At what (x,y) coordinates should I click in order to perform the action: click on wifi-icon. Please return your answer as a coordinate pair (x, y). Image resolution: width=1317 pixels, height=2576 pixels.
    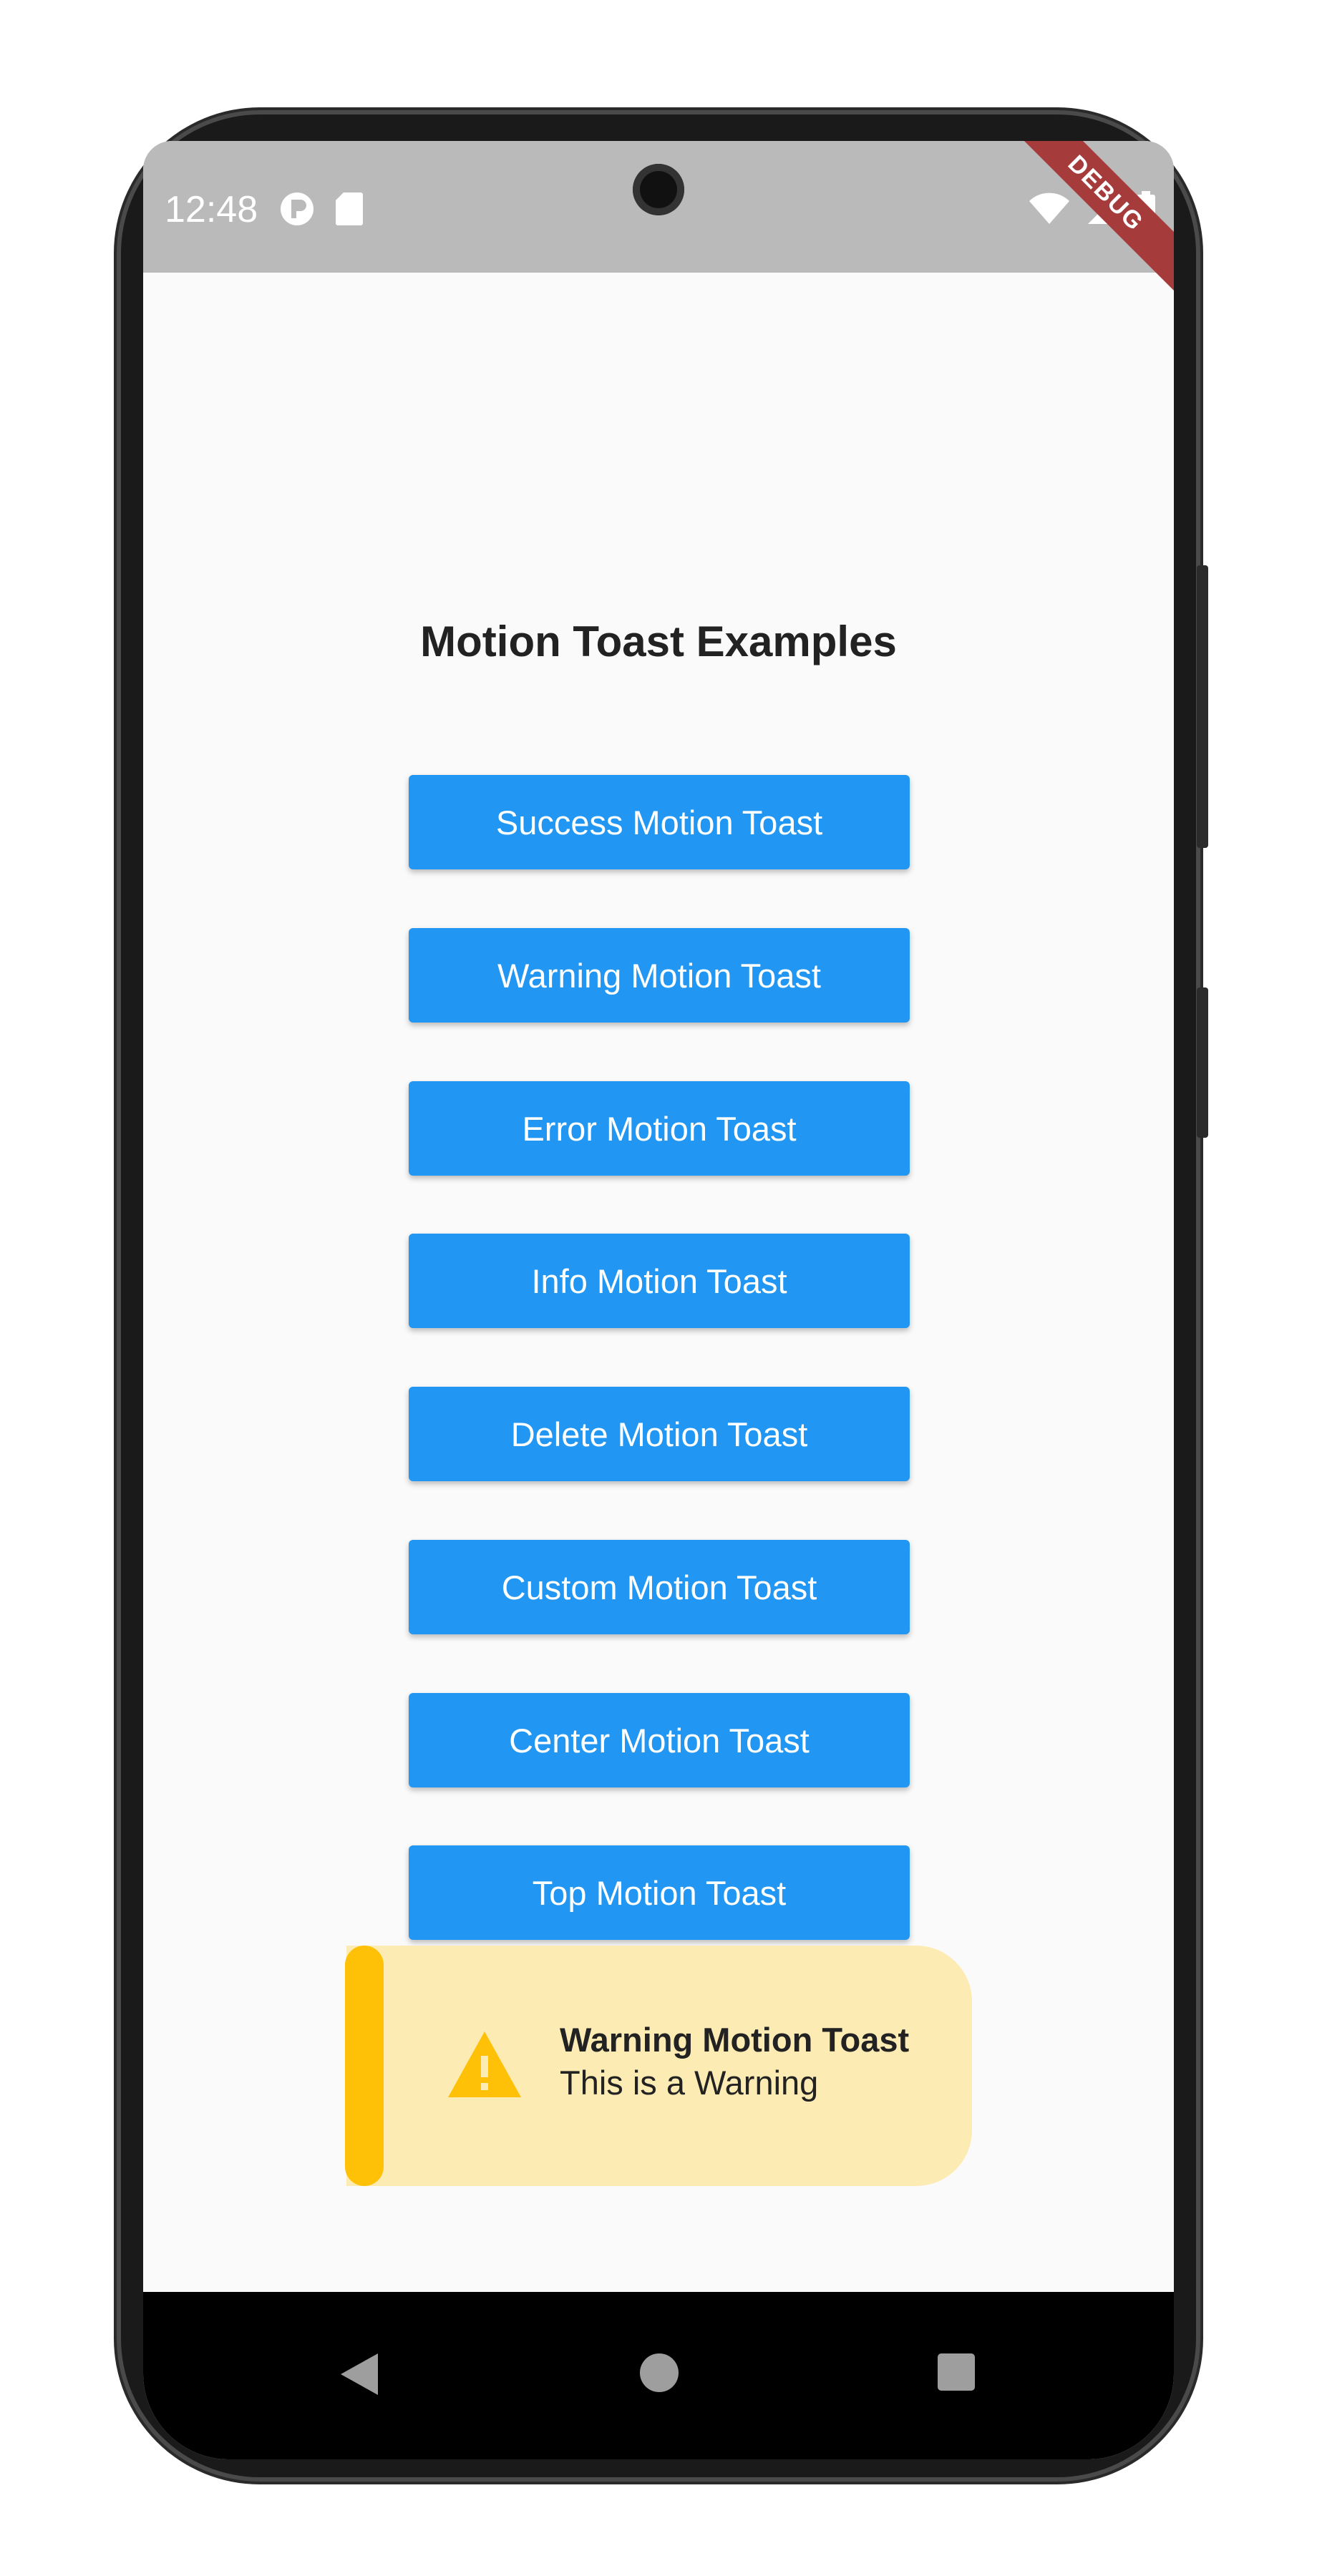
    Looking at the image, I should click on (1049, 210).